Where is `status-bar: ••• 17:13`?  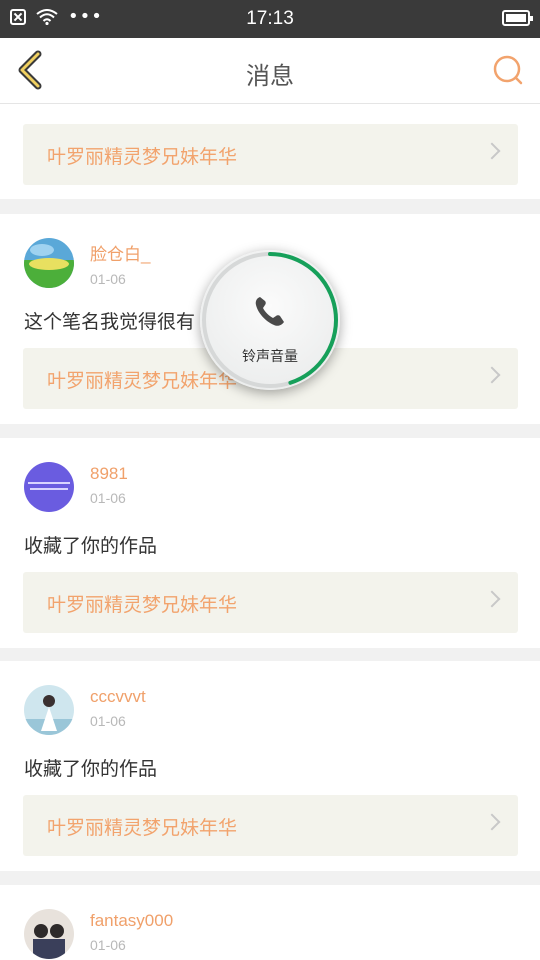 status-bar: ••• 17:13 is located at coordinates (270, 19).